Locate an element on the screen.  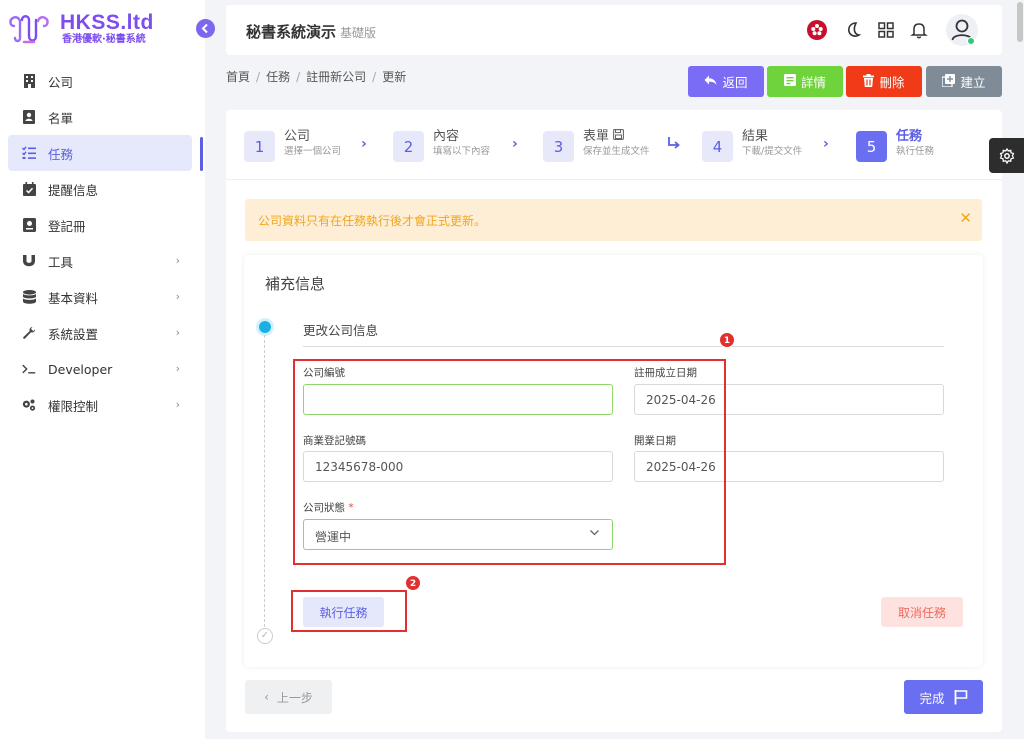
create-button: 建立 is located at coordinates (964, 81).